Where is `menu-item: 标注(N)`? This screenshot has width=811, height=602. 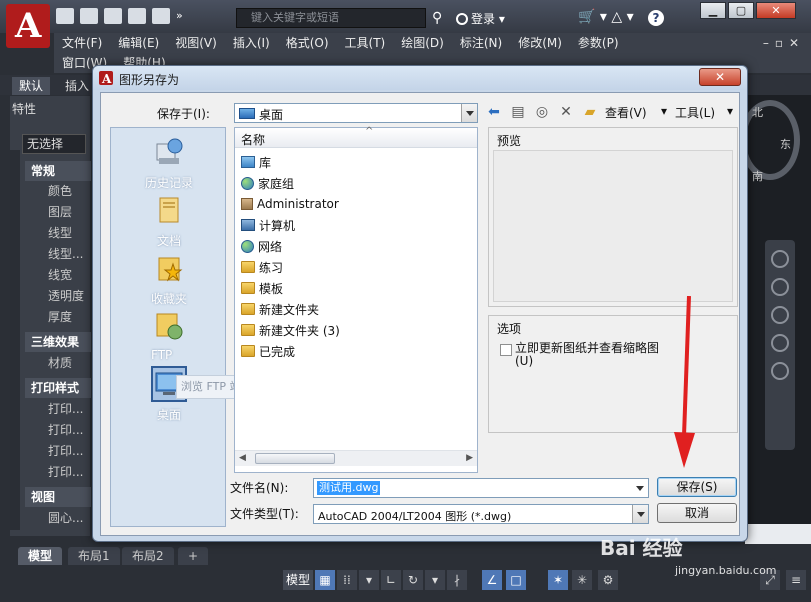
menu-item: 标注(N) is located at coordinates (481, 43).